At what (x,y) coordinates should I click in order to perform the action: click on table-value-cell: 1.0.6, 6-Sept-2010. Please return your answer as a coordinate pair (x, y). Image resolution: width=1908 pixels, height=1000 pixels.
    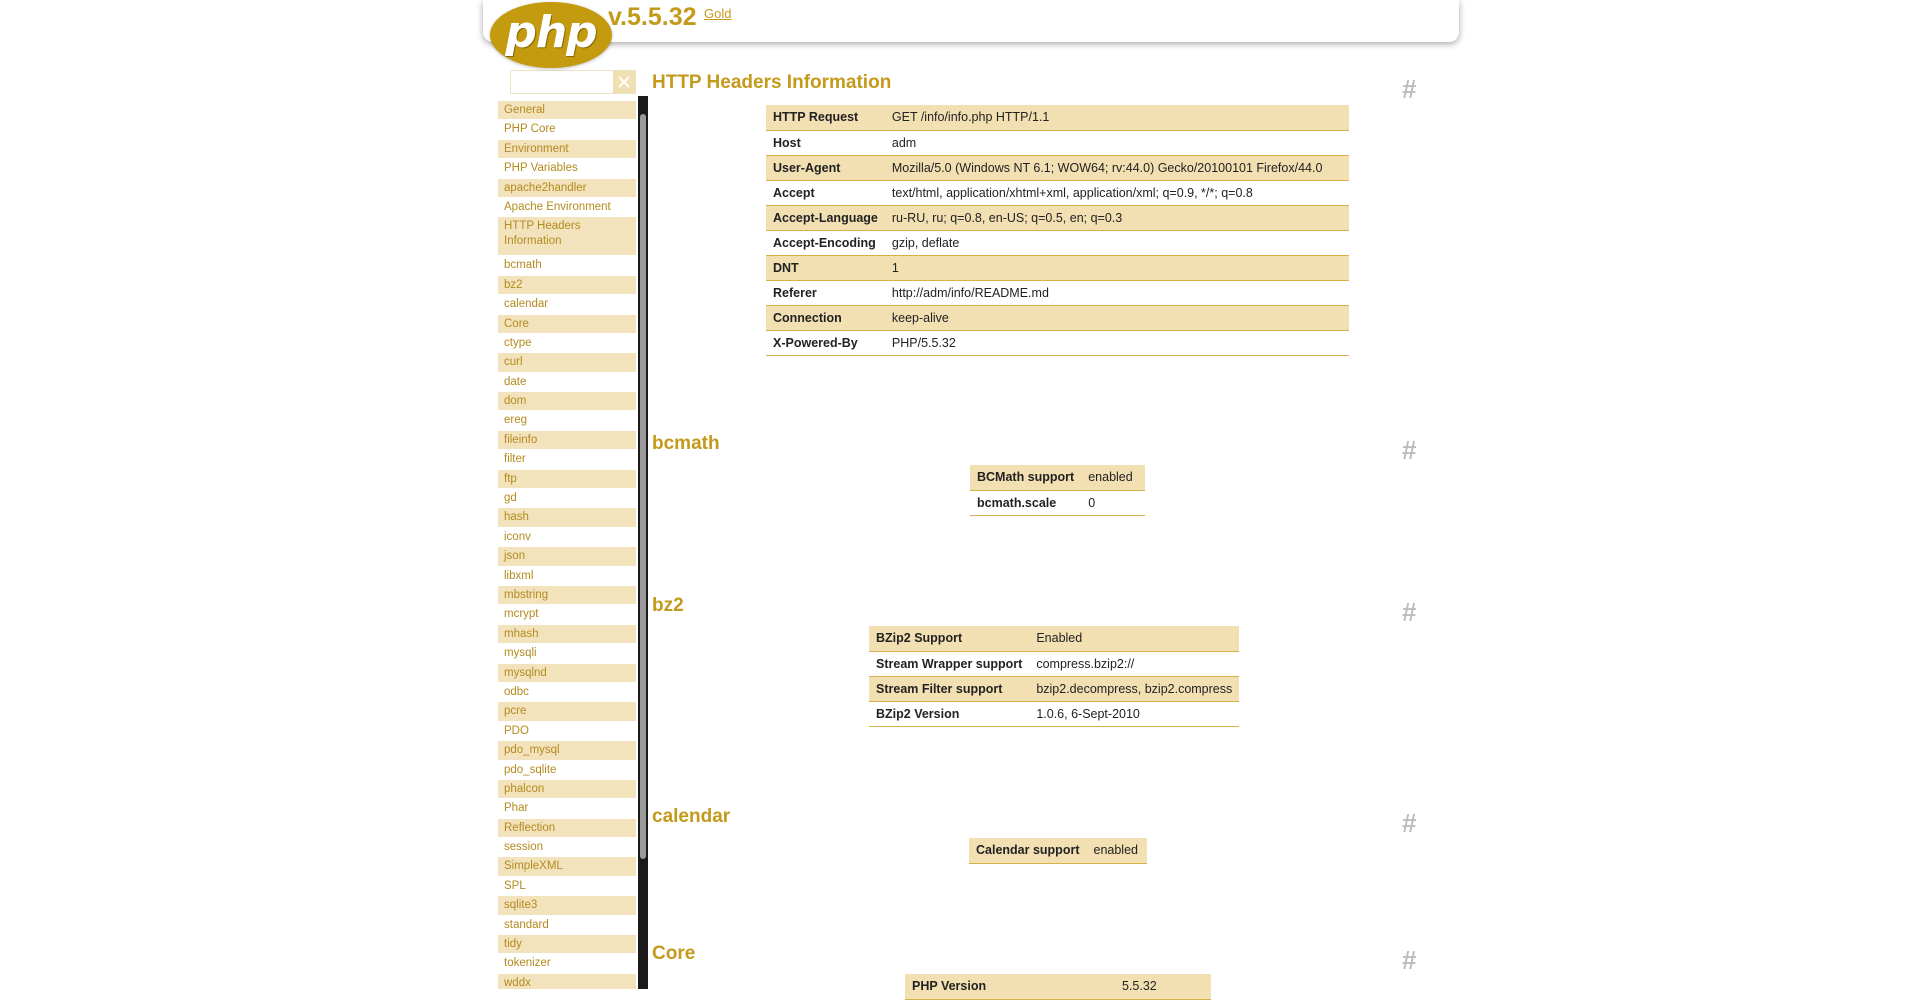
    Looking at the image, I should click on (1134, 714).